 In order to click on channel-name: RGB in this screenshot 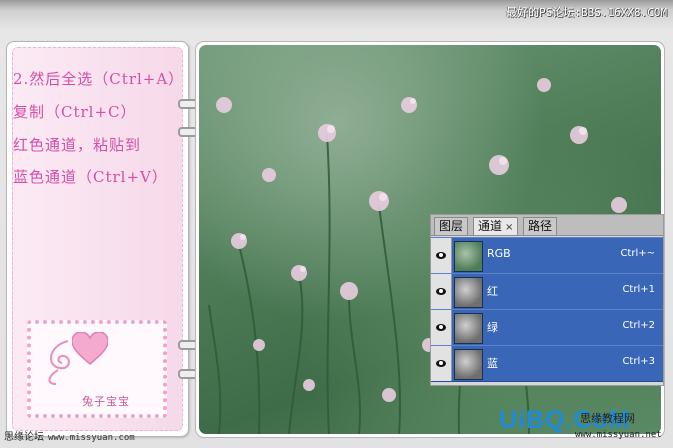, I will do `click(499, 253)`.